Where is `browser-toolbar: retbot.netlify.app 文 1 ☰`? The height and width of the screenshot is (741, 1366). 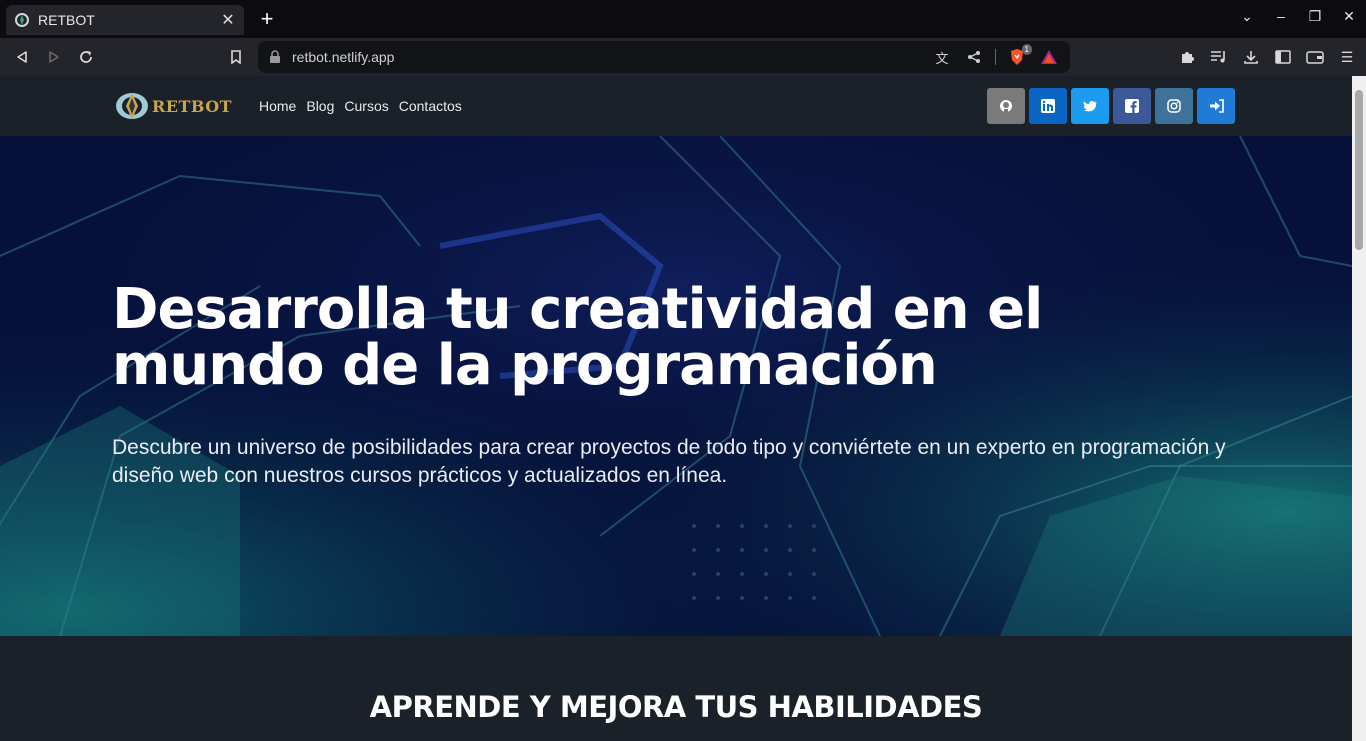
browser-toolbar: retbot.netlify.app 文 1 ☰ is located at coordinates (683, 57).